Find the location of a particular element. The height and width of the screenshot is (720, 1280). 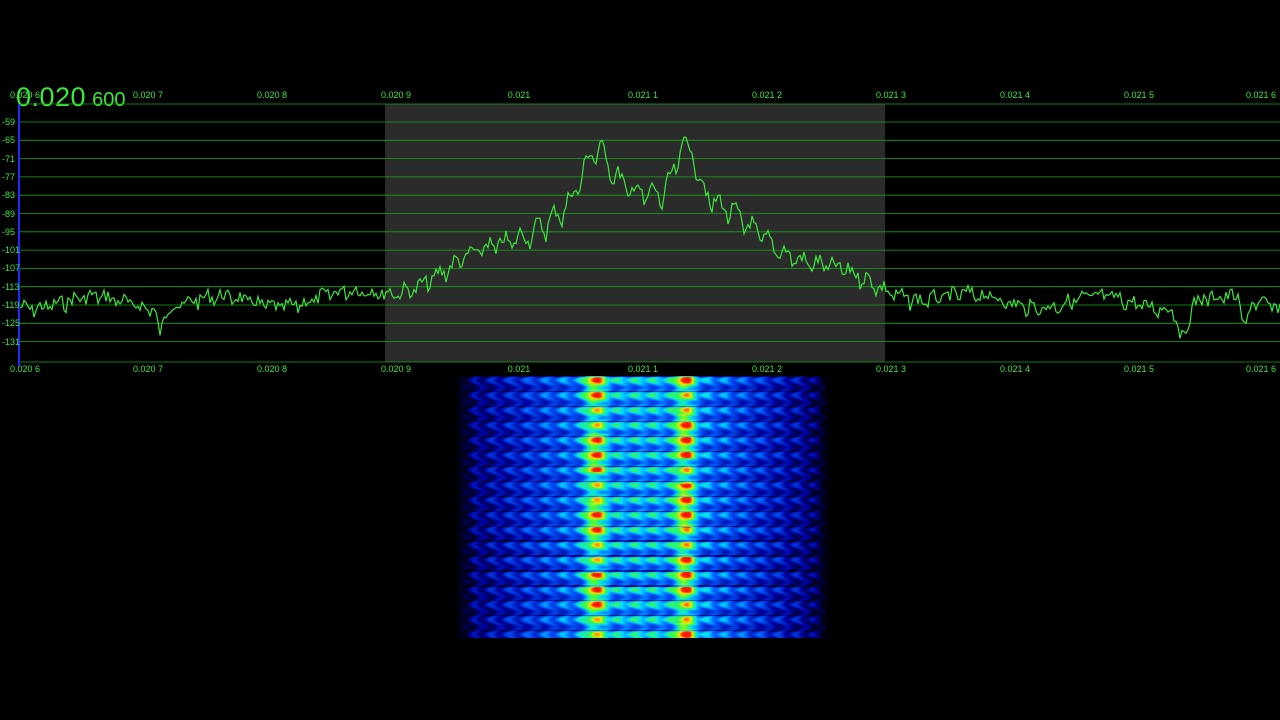

db-scale-label: -89 is located at coordinates (9, 213).